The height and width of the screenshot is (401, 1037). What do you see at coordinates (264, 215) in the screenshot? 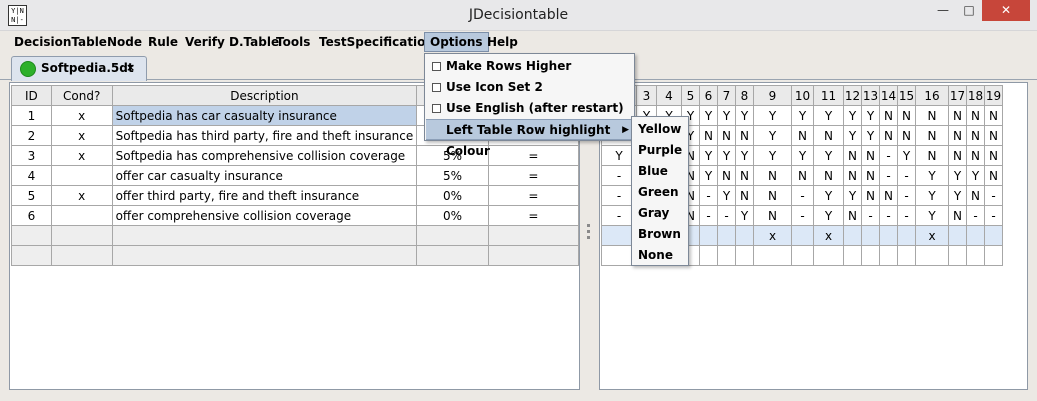
I see `cell-description: offer comprehensive collision coverage` at bounding box center [264, 215].